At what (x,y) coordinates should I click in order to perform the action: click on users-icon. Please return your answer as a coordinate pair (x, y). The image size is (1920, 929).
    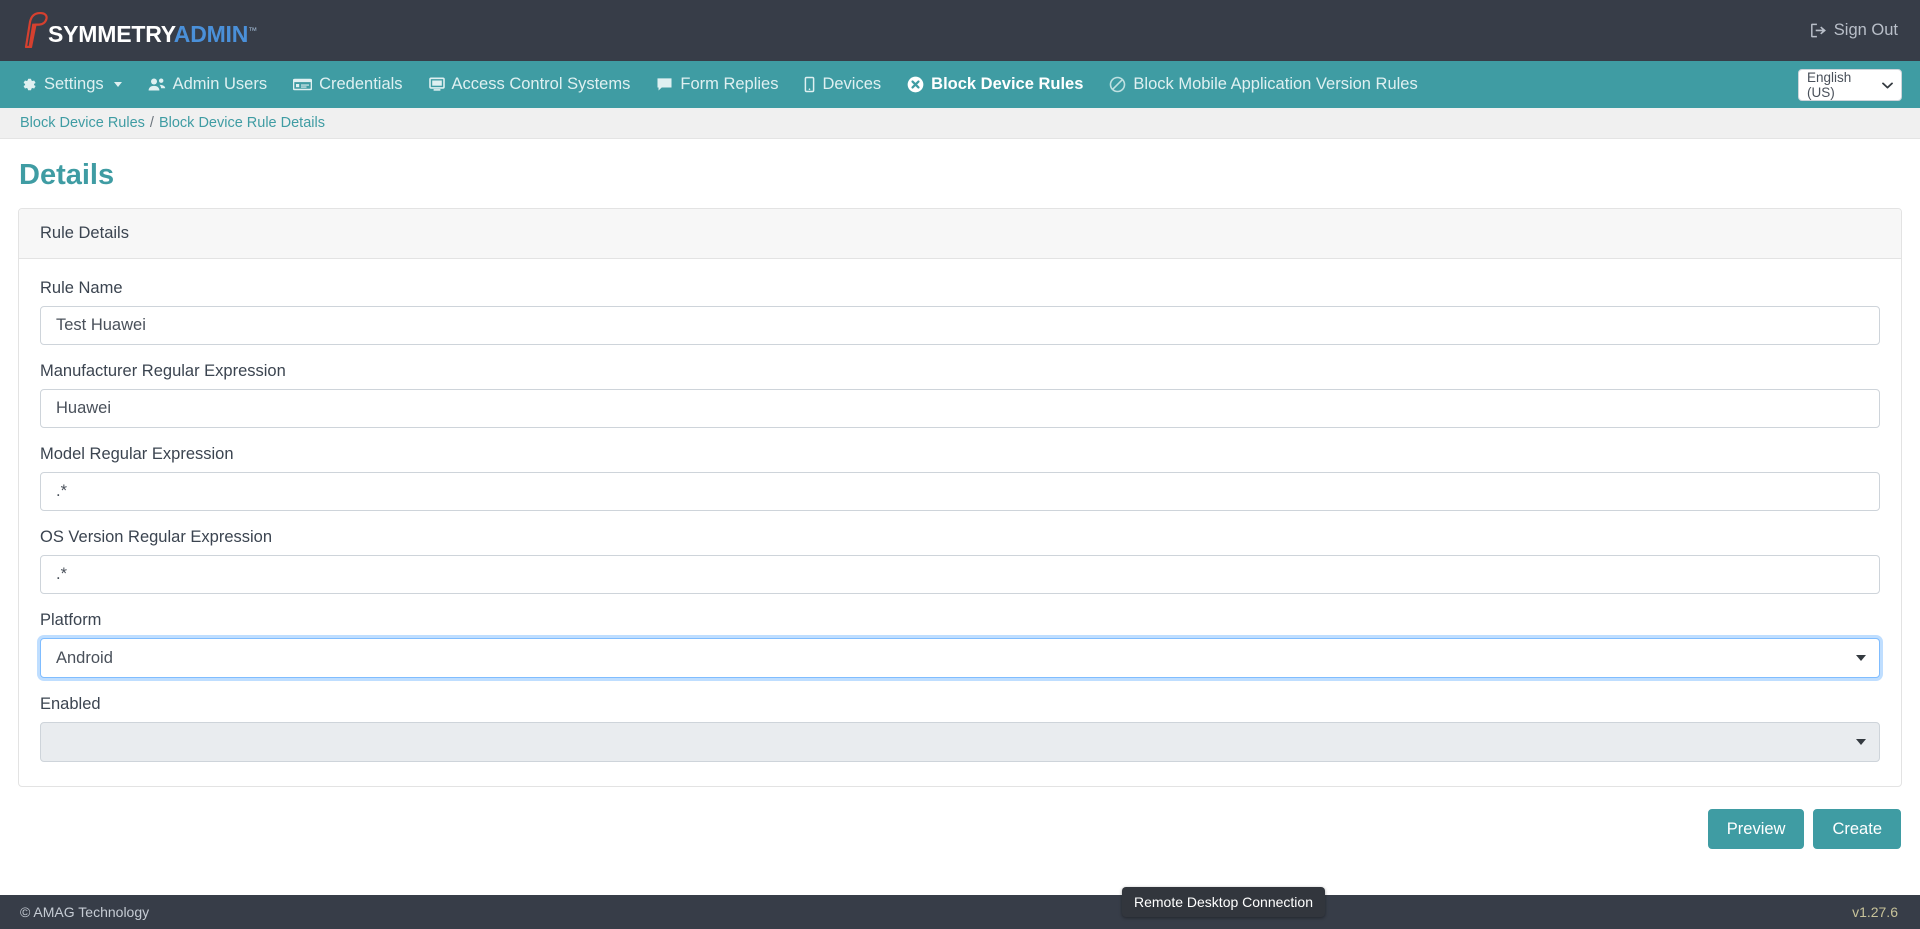
    Looking at the image, I should click on (157, 84).